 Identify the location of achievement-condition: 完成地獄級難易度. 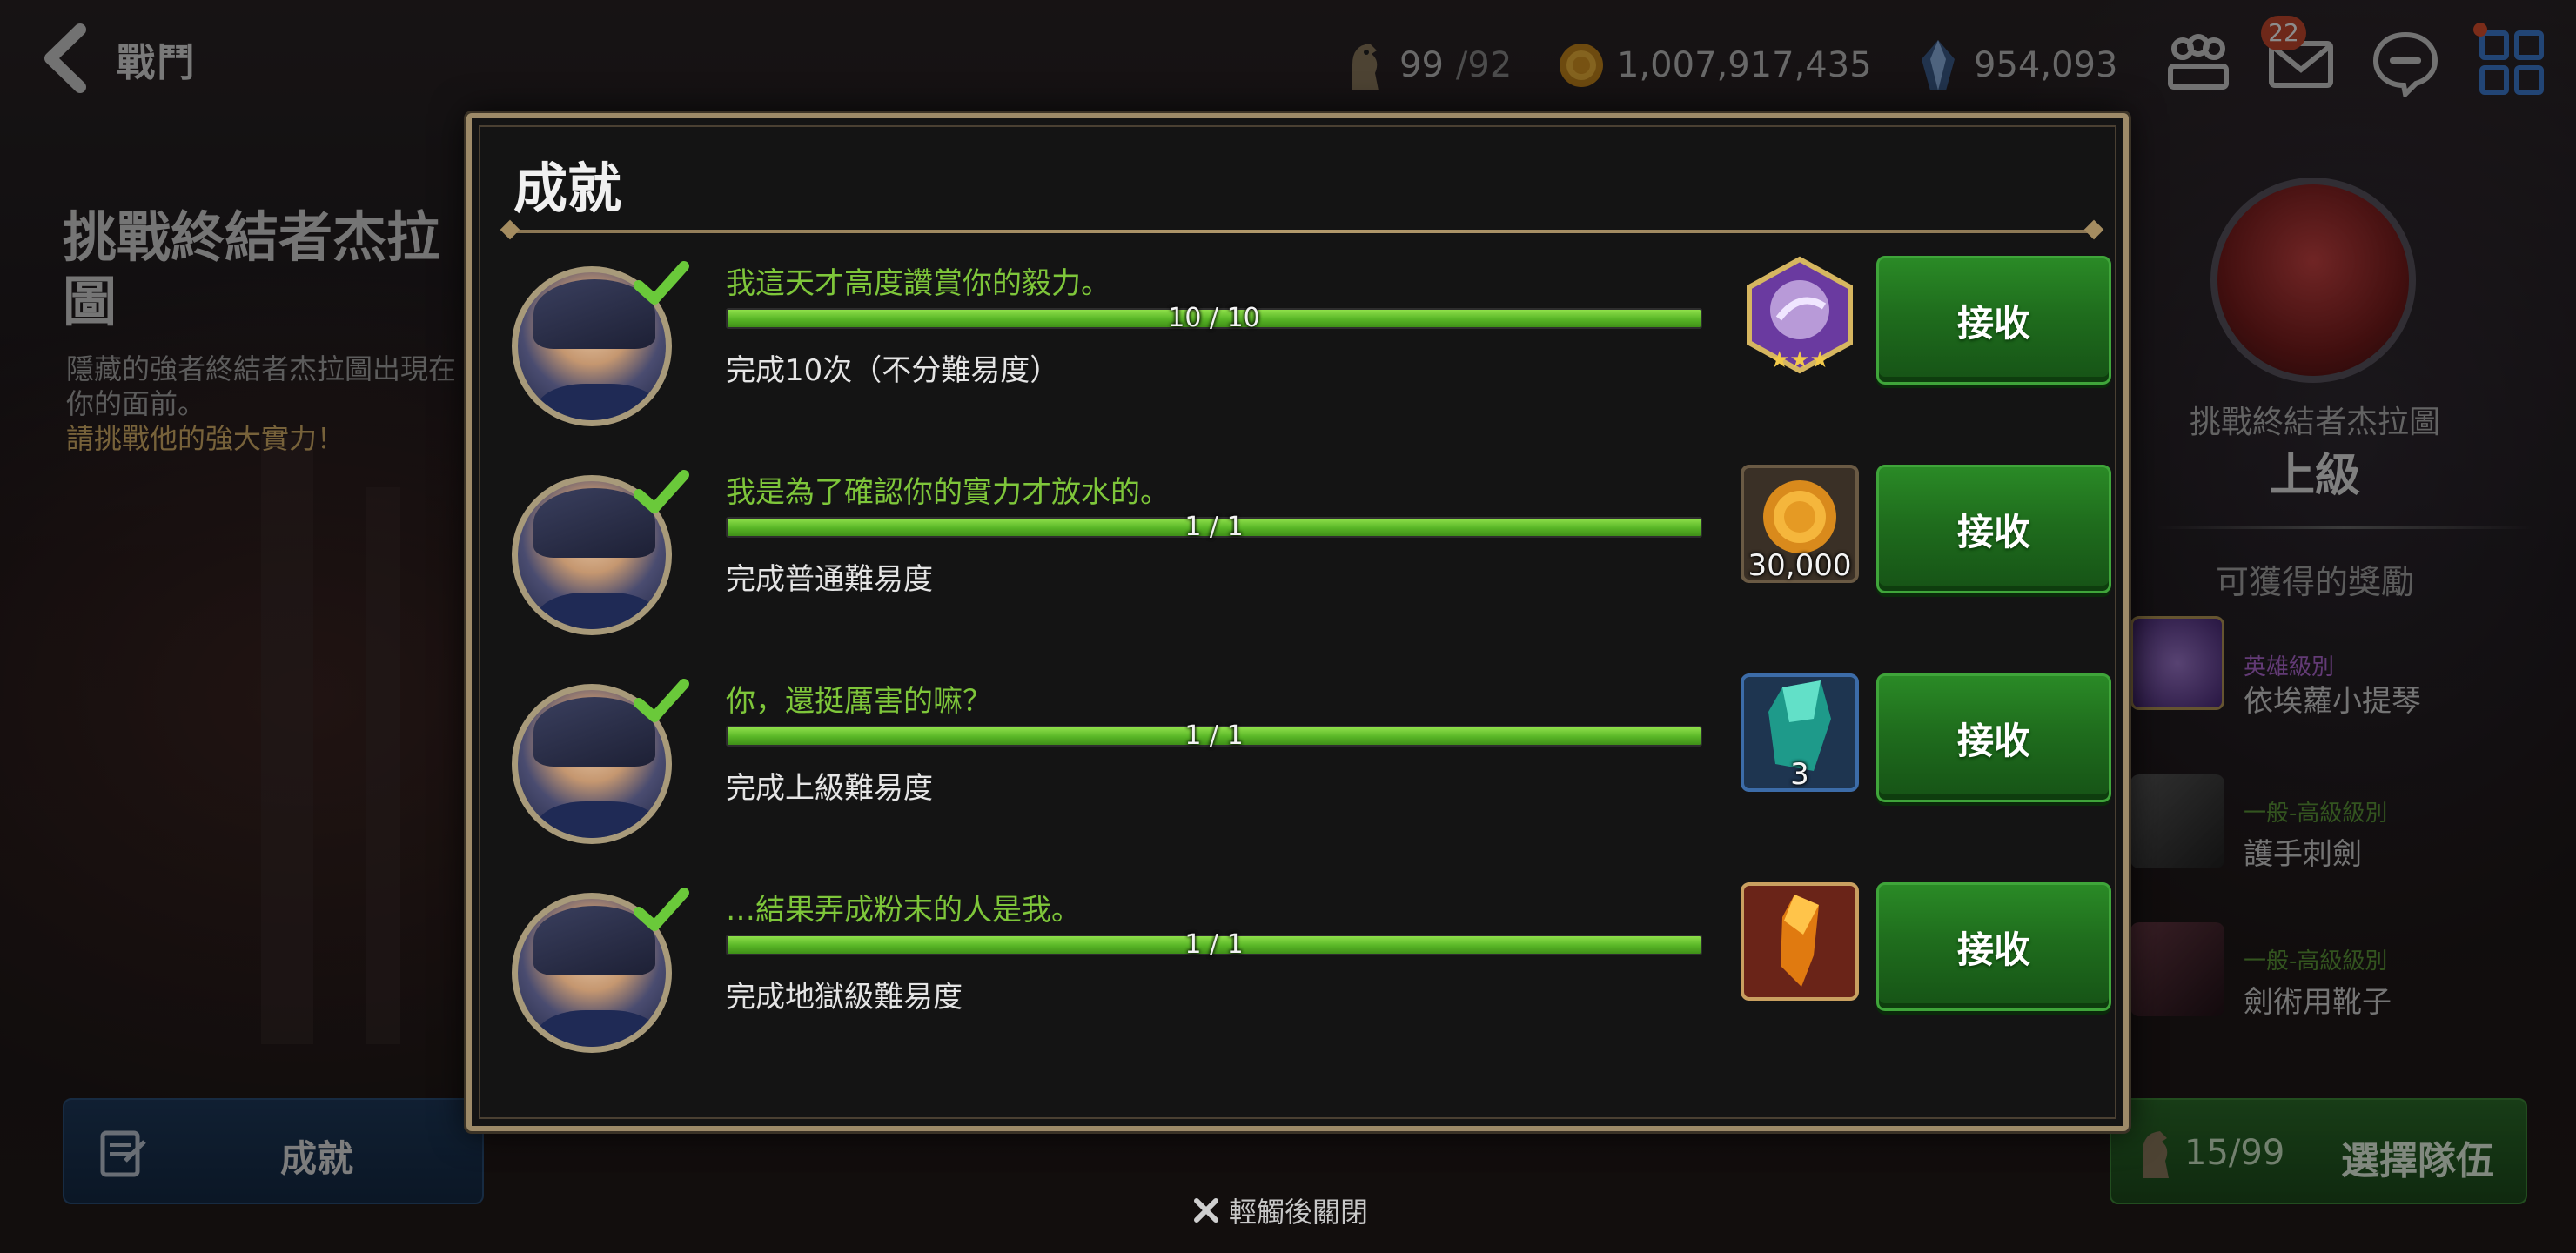
(844, 997).